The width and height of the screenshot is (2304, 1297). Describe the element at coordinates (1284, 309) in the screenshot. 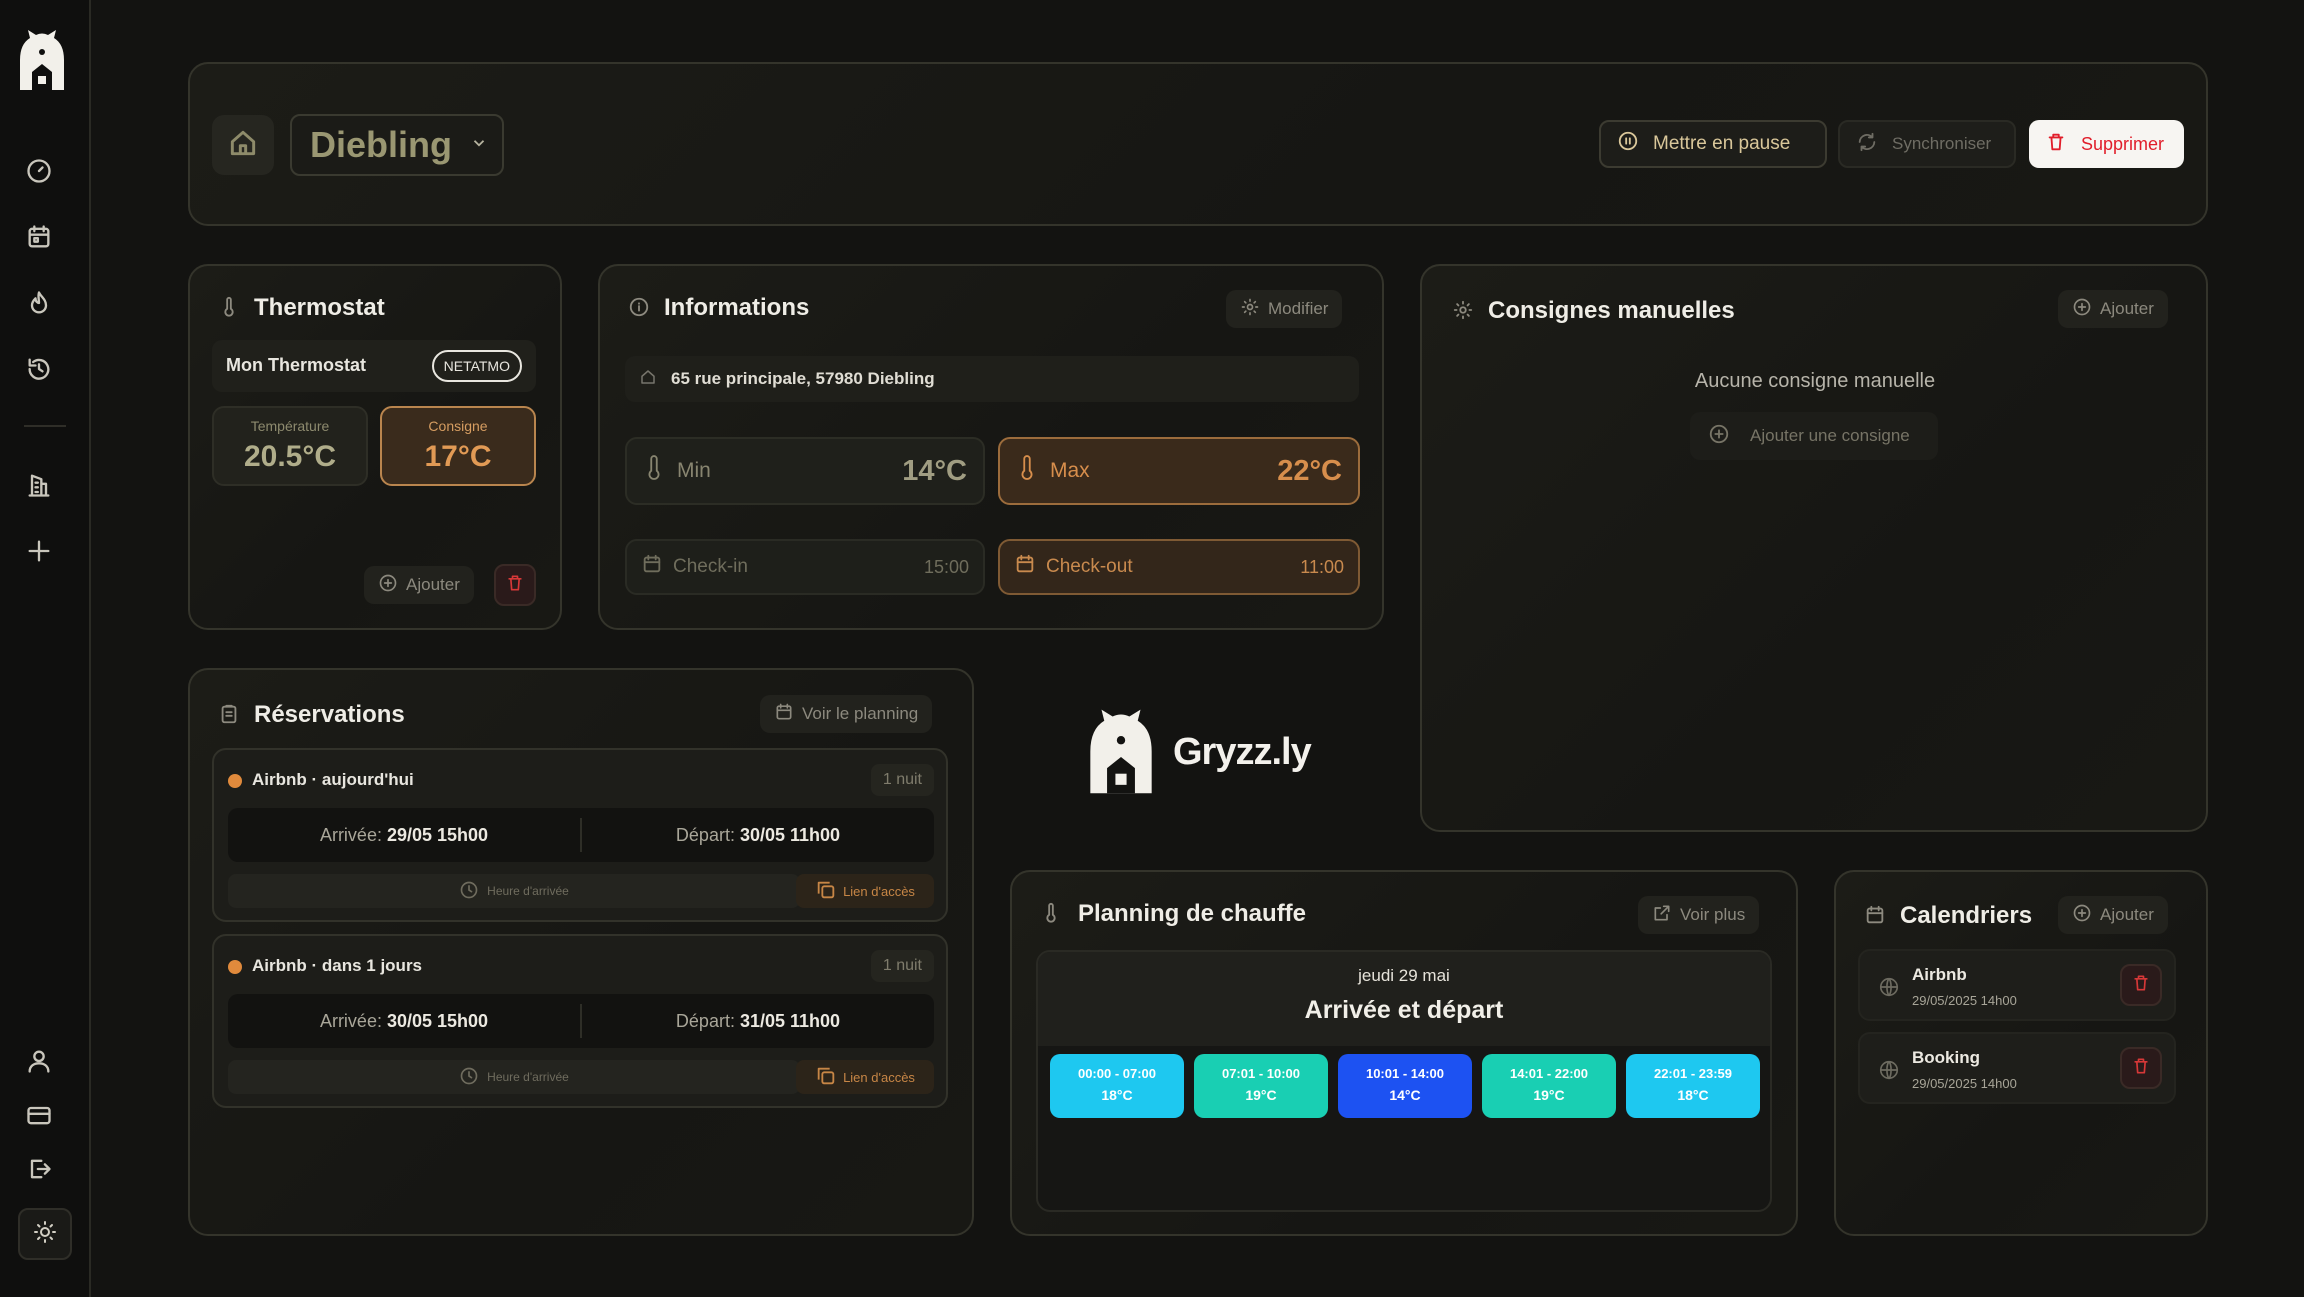

I see `edit-informations-button: Modifier` at that location.